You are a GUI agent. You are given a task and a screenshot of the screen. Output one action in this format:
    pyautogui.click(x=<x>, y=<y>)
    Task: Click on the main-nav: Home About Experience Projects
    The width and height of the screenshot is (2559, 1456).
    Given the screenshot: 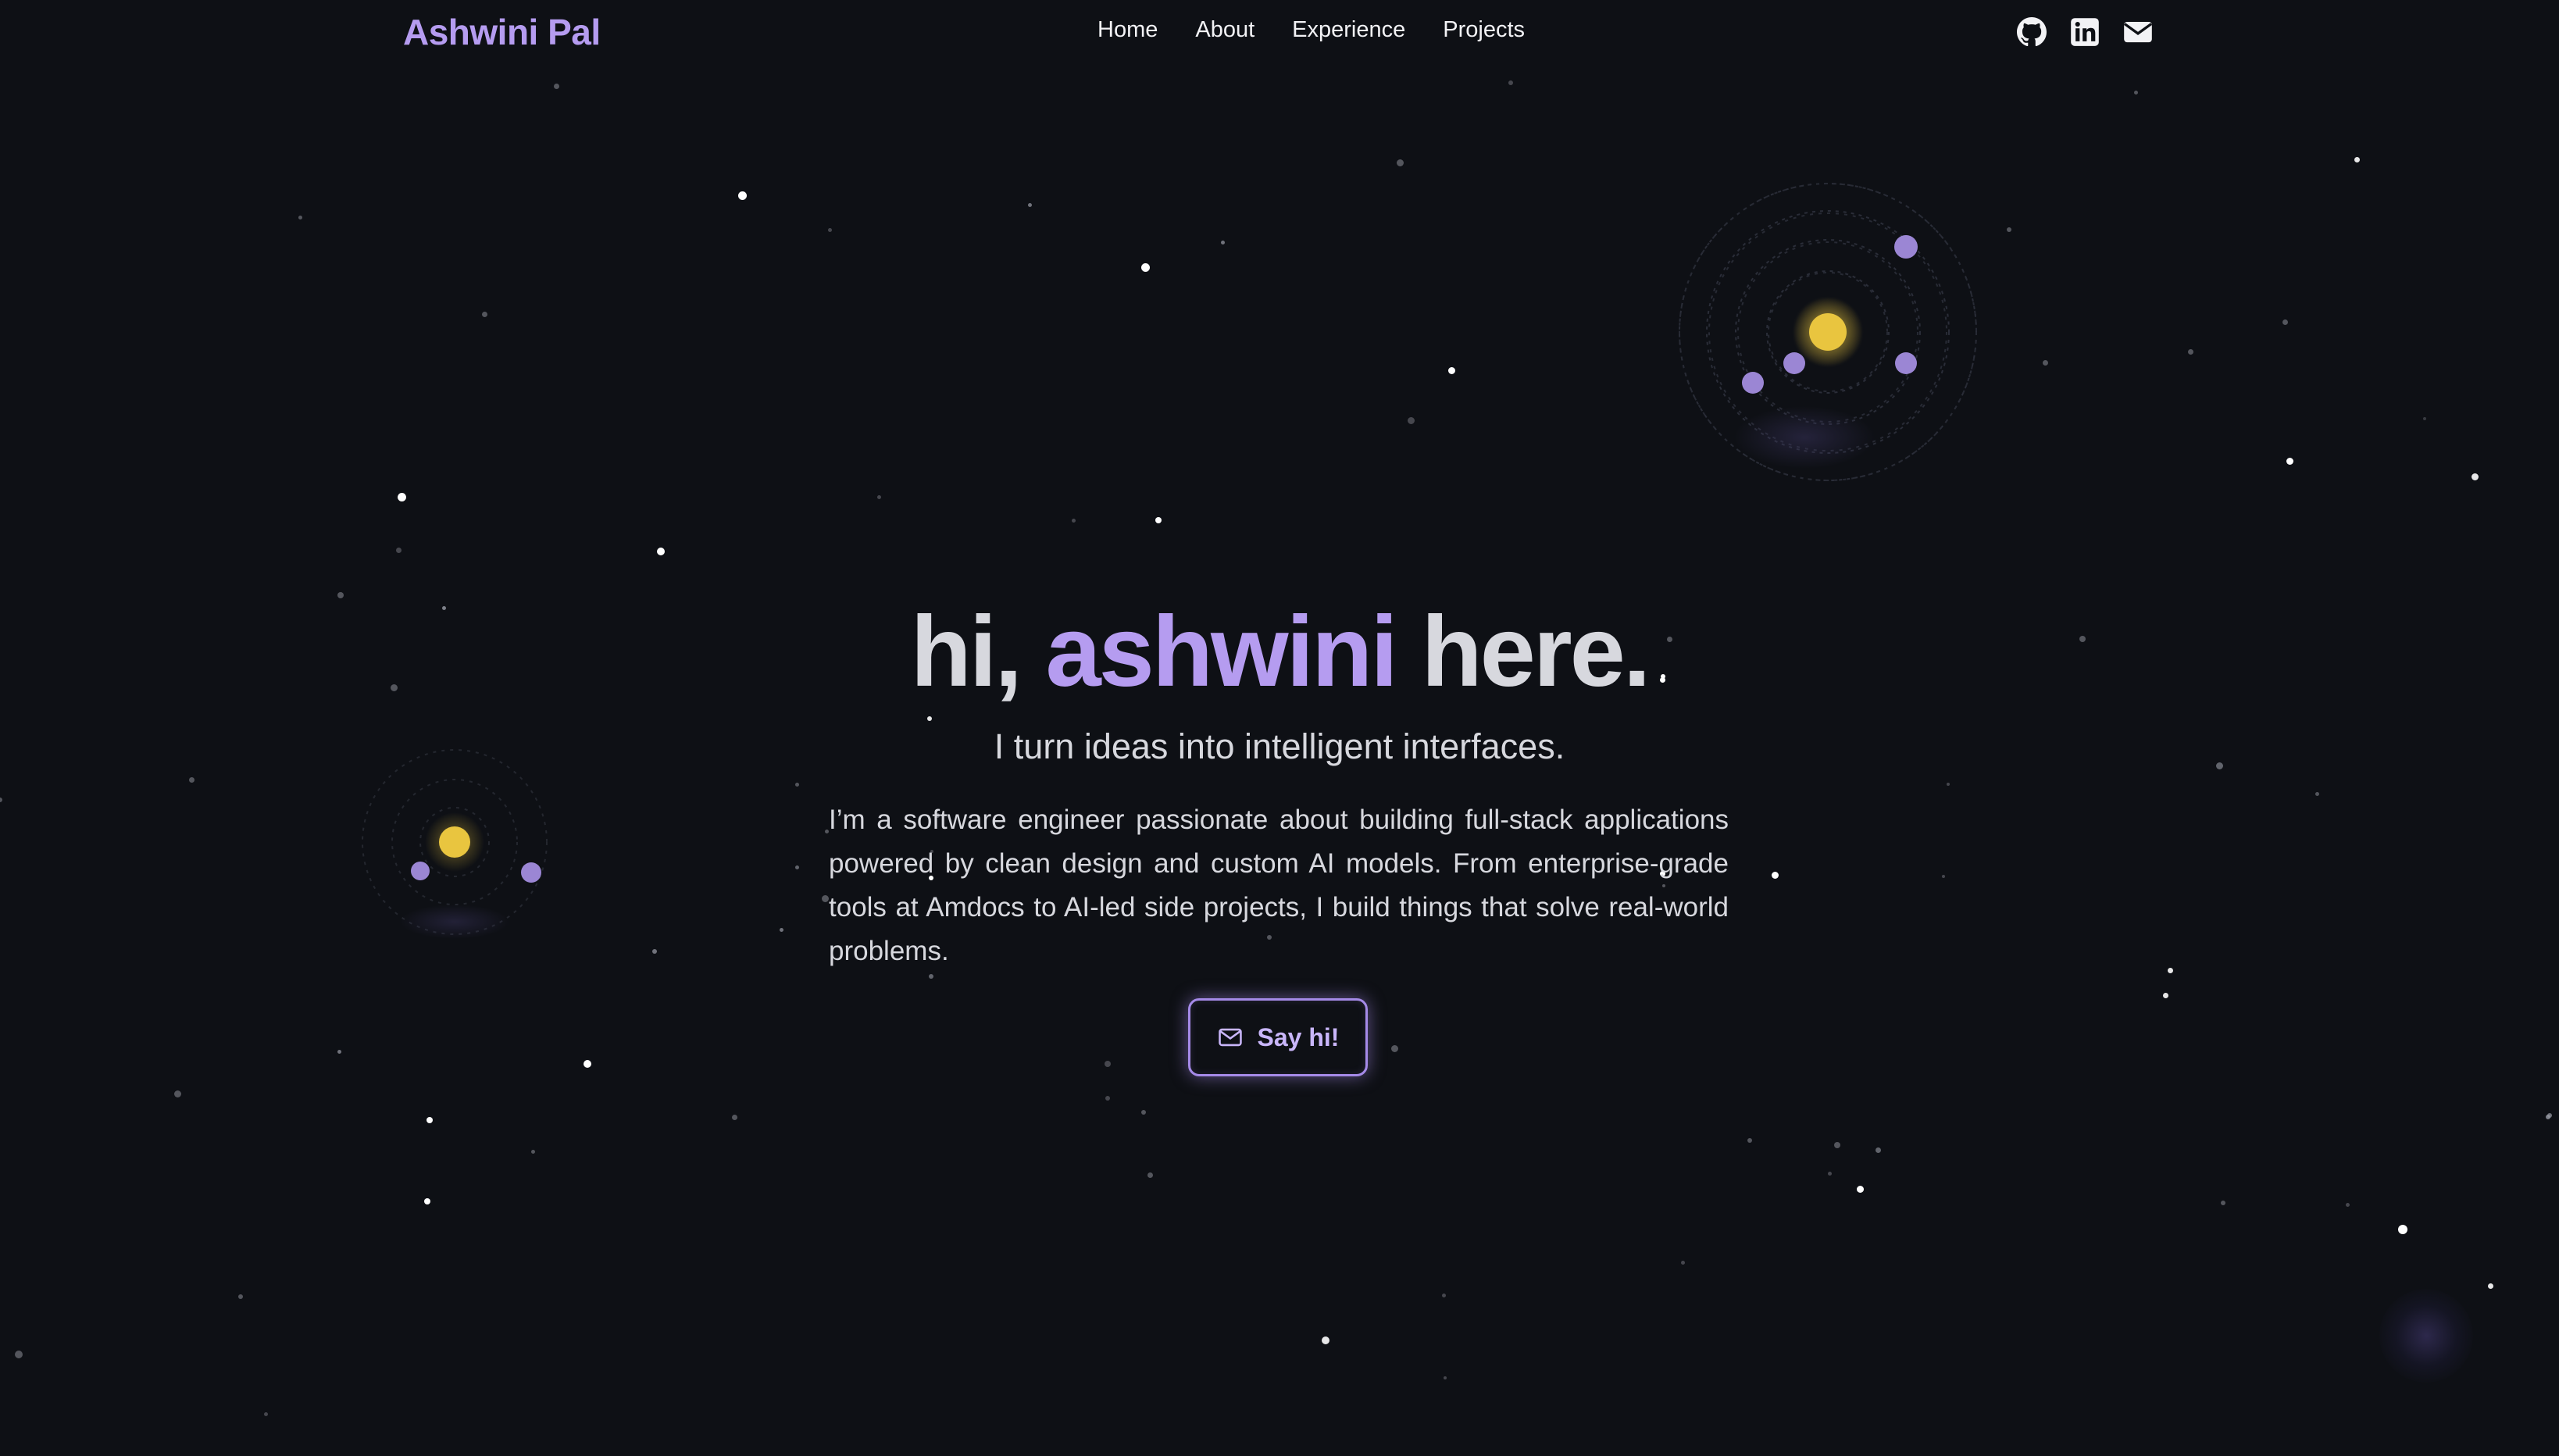 What is the action you would take?
    pyautogui.click(x=1311, y=30)
    